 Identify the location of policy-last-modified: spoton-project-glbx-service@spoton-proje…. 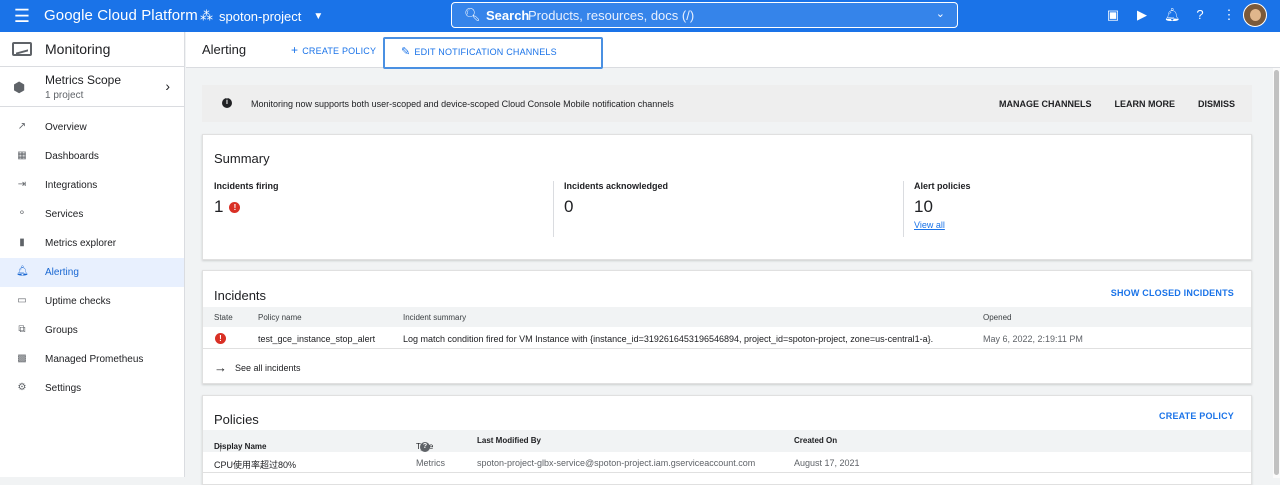
(616, 463).